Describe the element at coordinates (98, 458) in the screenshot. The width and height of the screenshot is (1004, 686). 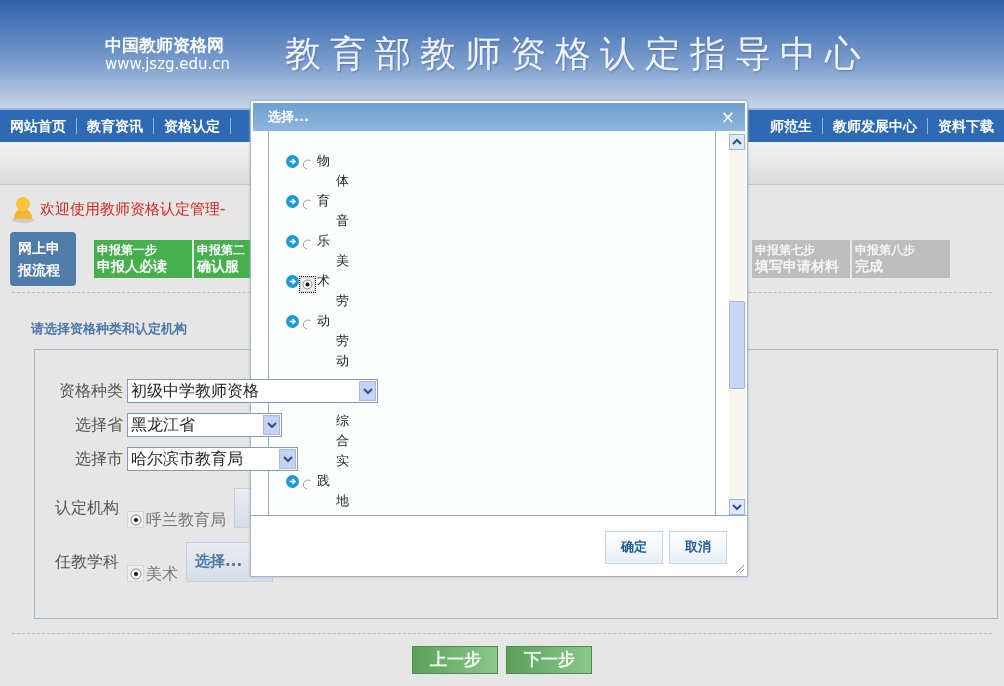
I see `field-label: 选择市` at that location.